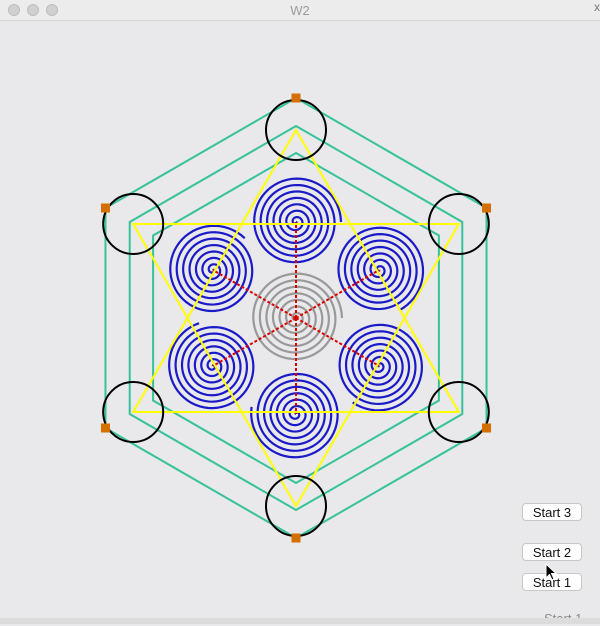 This screenshot has height=626, width=600. Describe the element at coordinates (552, 512) in the screenshot. I see `start-3-button: Start 3` at that location.